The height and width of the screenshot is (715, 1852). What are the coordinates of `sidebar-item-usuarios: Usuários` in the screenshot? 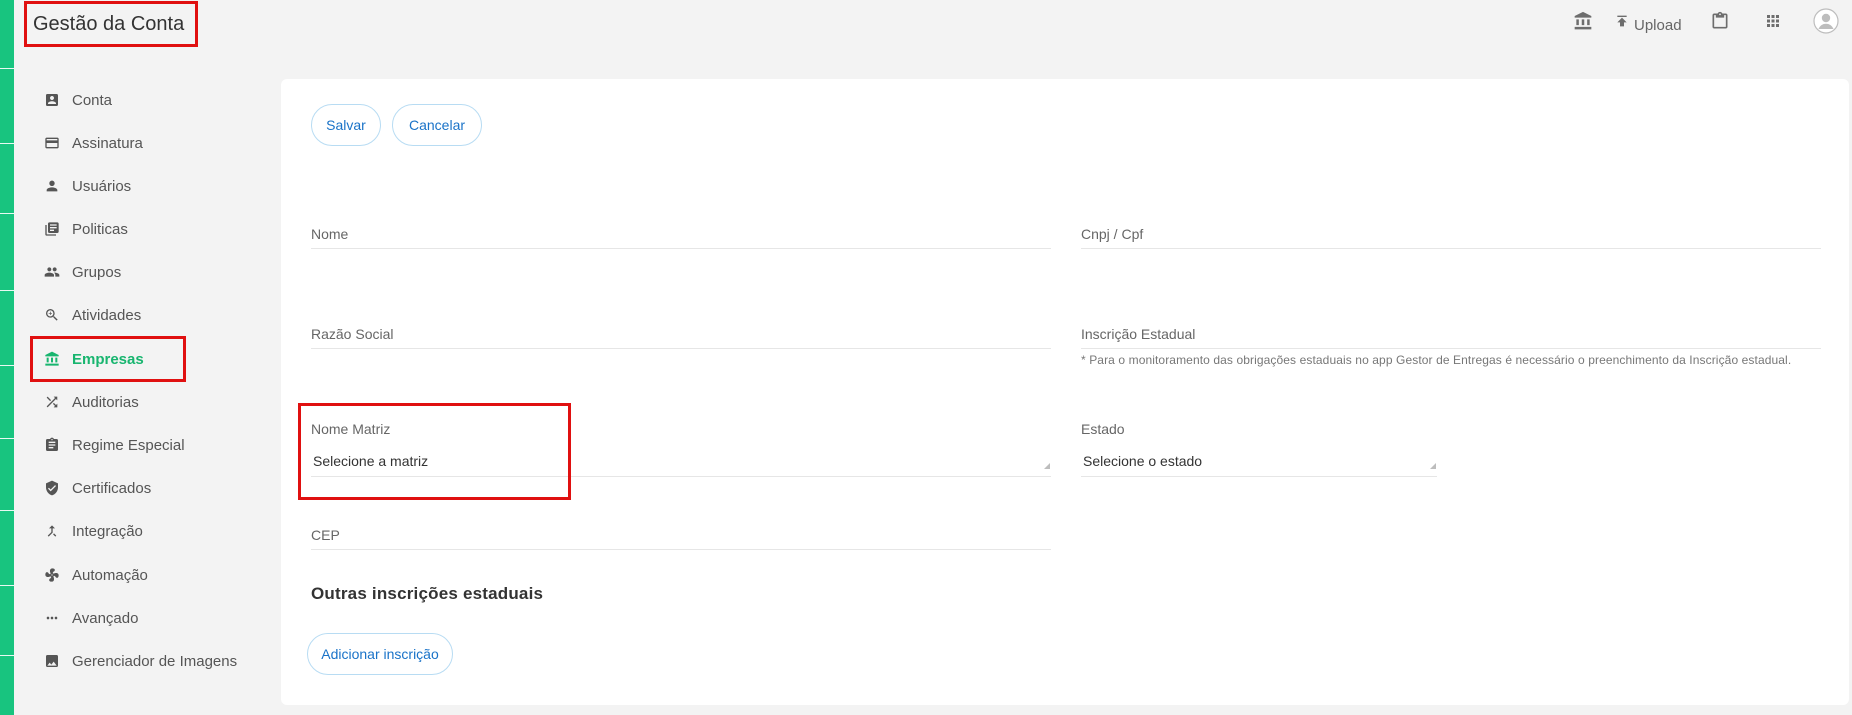 It's located at (149, 186).